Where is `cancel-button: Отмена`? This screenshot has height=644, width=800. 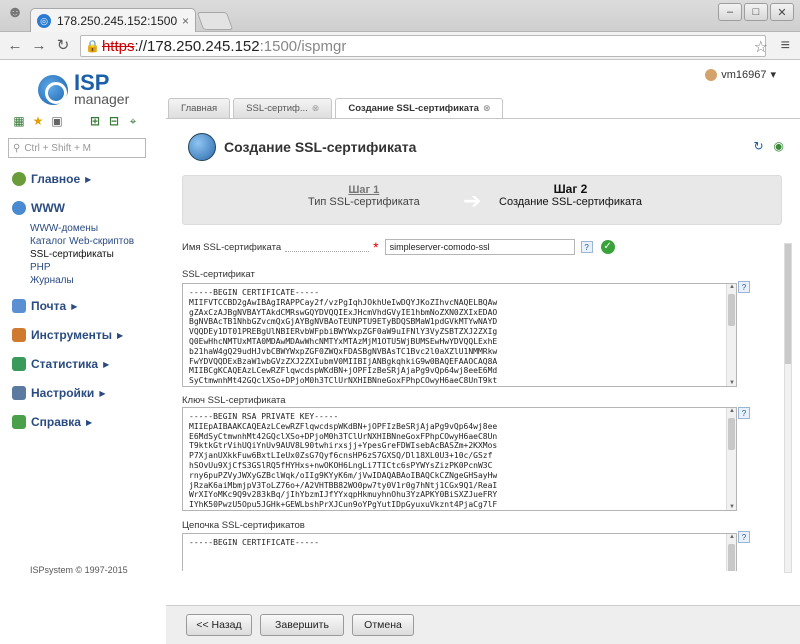 cancel-button: Отмена is located at coordinates (383, 625).